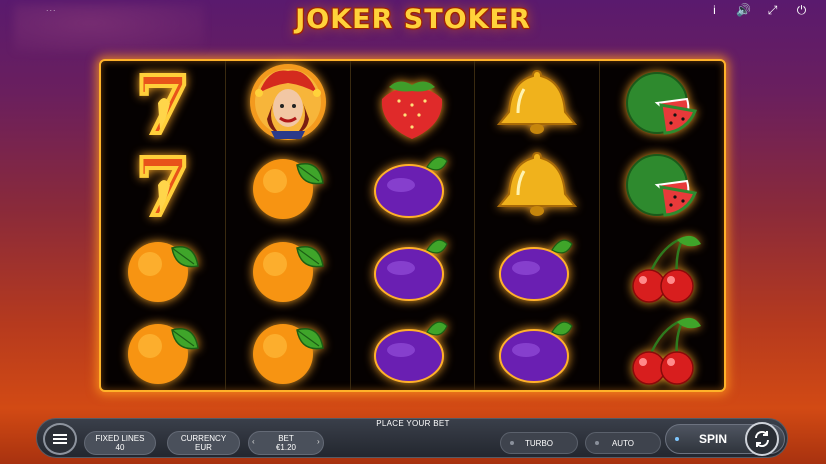 This screenshot has height=464, width=826. I want to click on info-icon: i, so click(714, 10).